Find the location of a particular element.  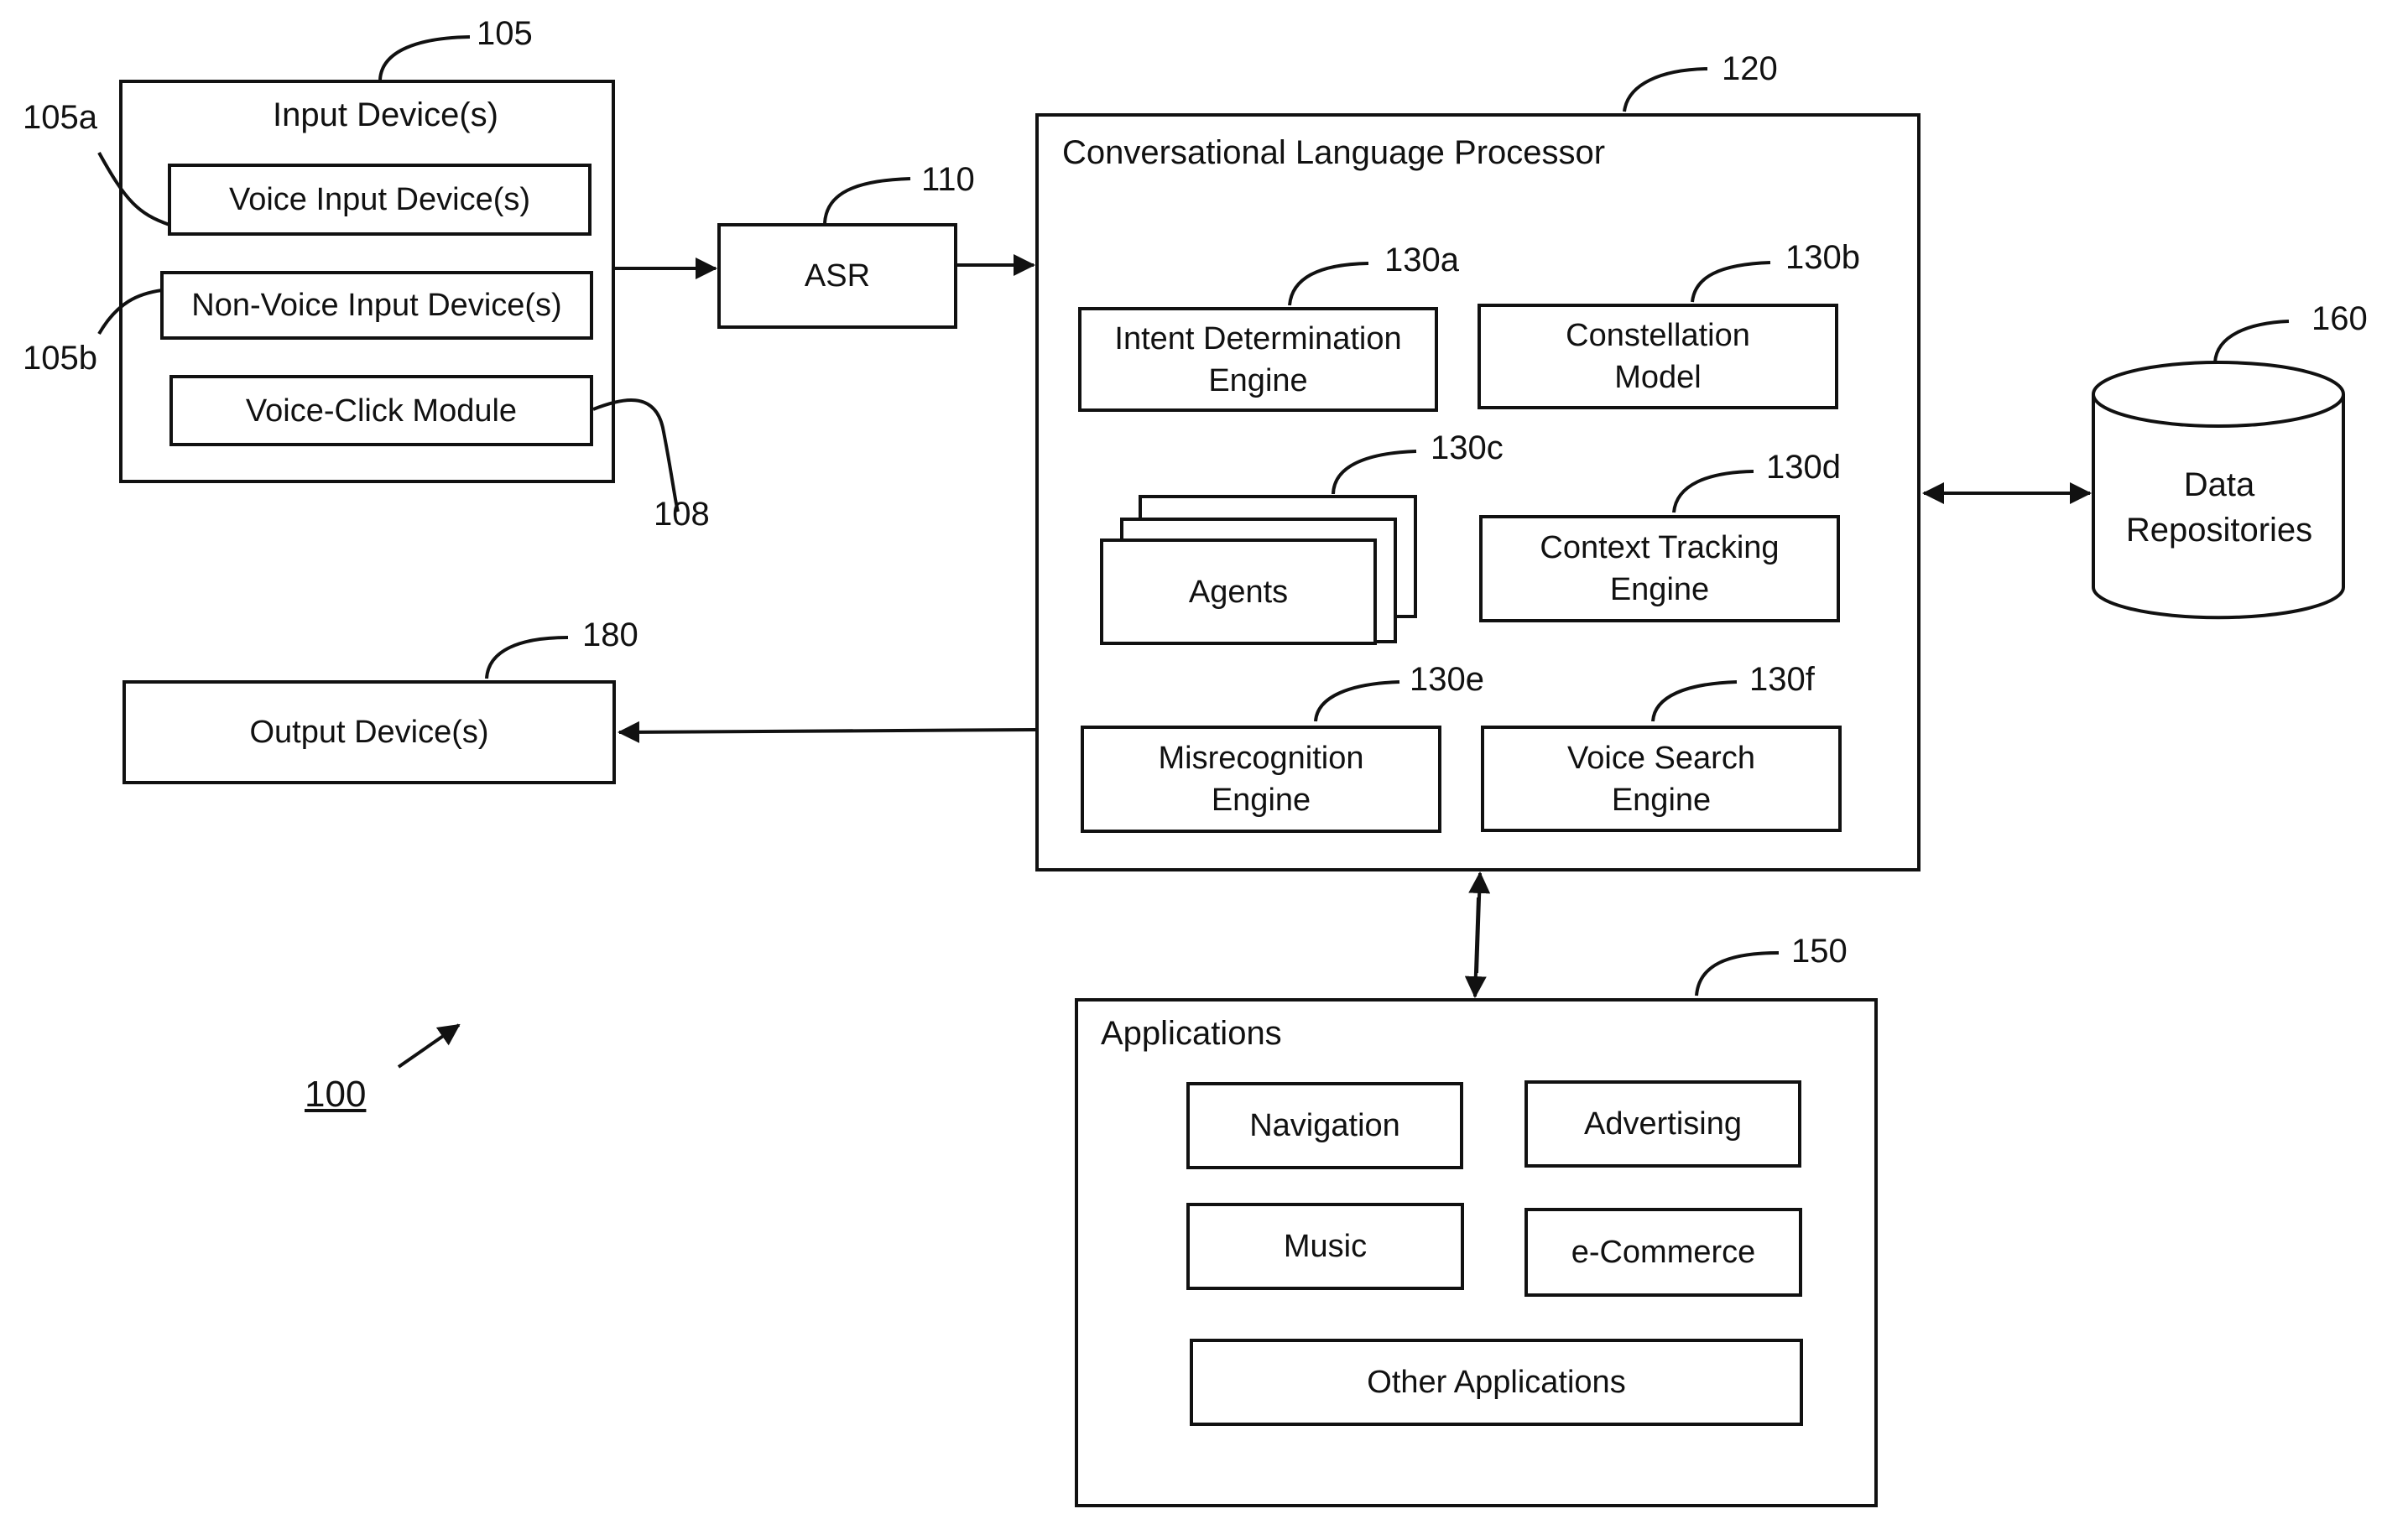

ref-105: 105 is located at coordinates (505, 33).